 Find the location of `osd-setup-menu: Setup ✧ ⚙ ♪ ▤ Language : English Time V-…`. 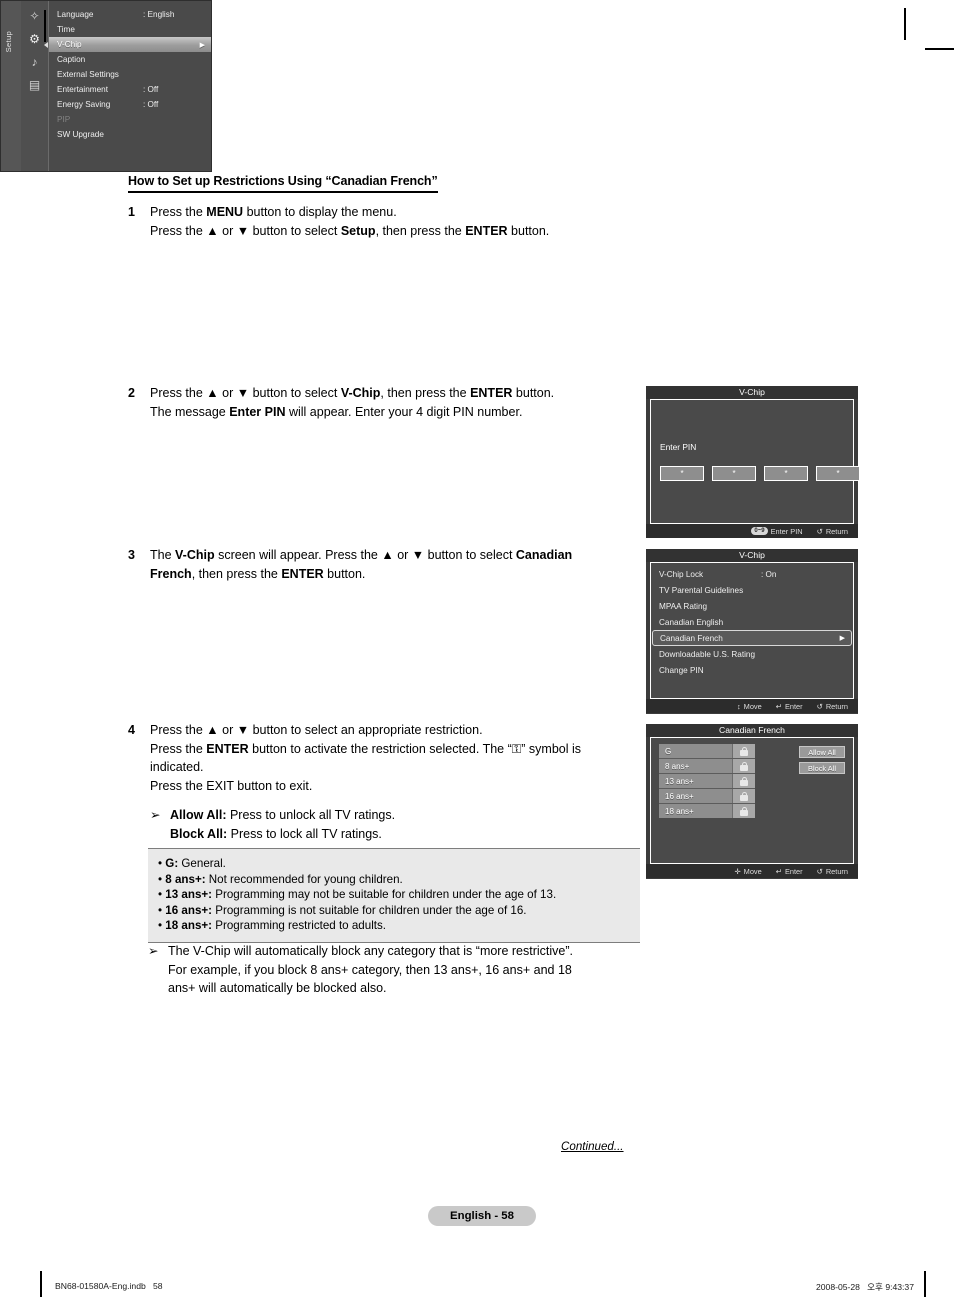

osd-setup-menu: Setup ✧ ⚙ ♪ ▤ Language : English Time V-… is located at coordinates (106, 86).